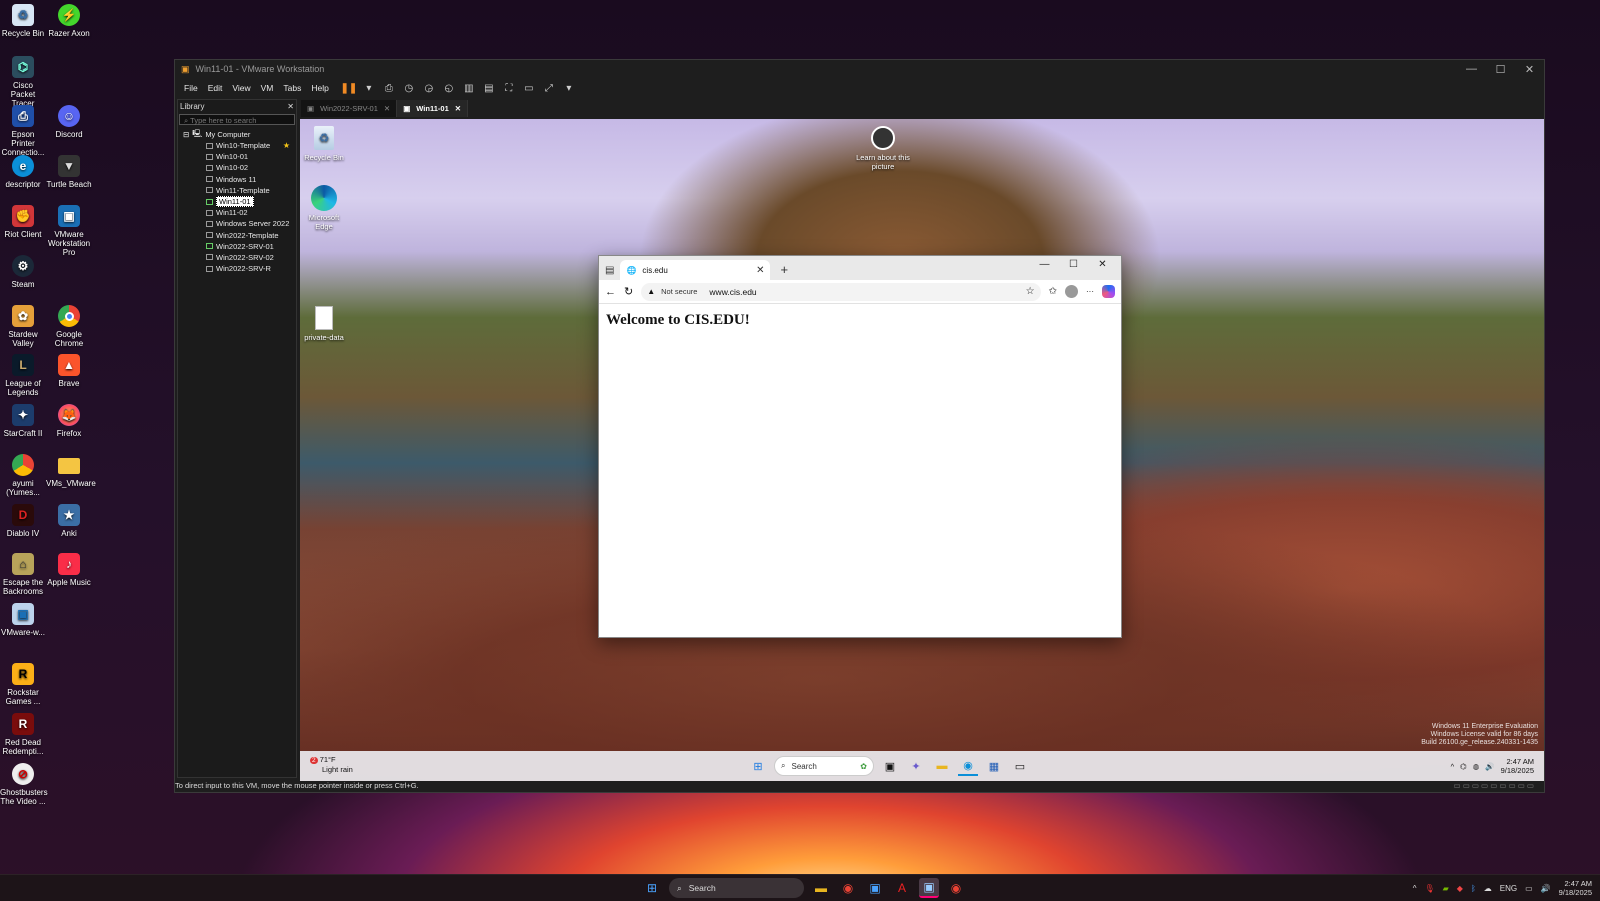 The height and width of the screenshot is (901, 1600). What do you see at coordinates (69, 231) in the screenshot?
I see `desktop-icon-vmware-workstation: ▣ VMware Workstation Pro` at bounding box center [69, 231].